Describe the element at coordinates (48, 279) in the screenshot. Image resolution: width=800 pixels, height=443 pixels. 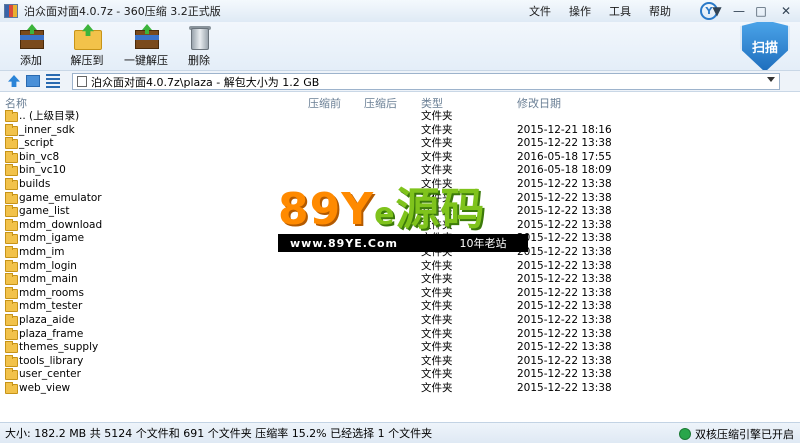
I see `file-name: mdm_main` at that location.